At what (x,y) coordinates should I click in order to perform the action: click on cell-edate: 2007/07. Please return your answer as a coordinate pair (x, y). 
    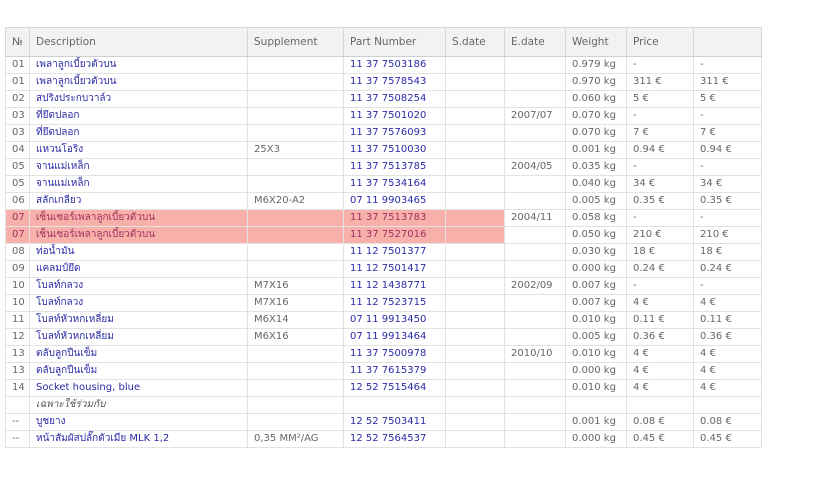
    Looking at the image, I should click on (535, 116).